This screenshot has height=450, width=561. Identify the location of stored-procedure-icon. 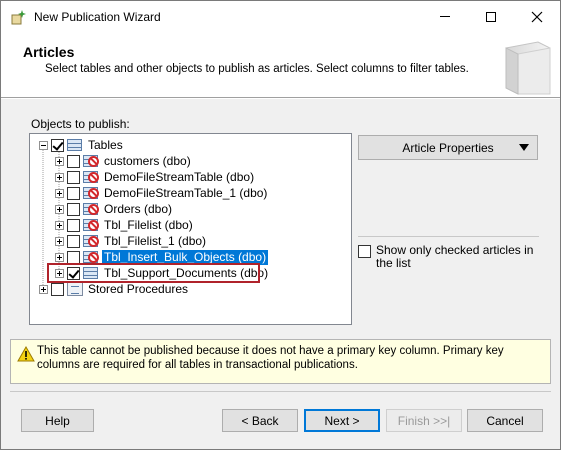
(75, 289).